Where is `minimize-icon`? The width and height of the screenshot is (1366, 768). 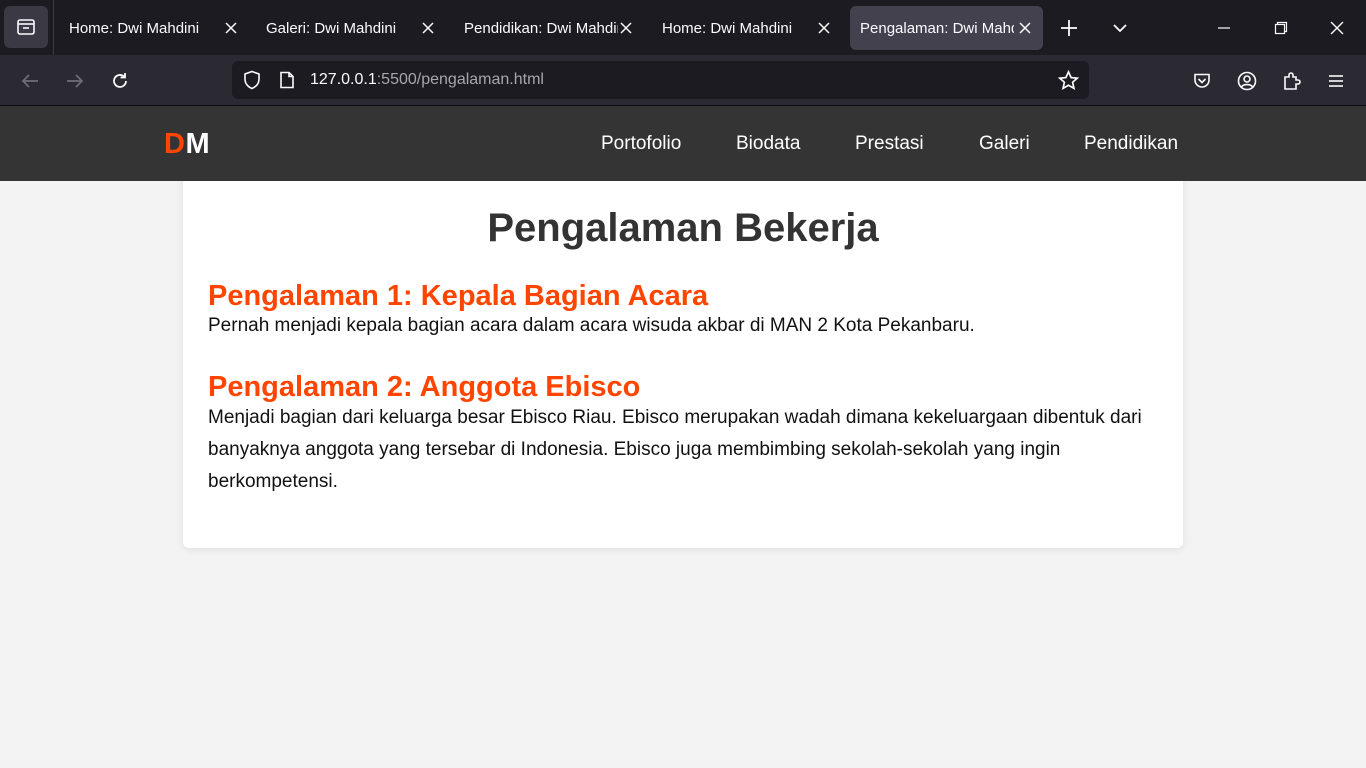
minimize-icon is located at coordinates (1224, 28).